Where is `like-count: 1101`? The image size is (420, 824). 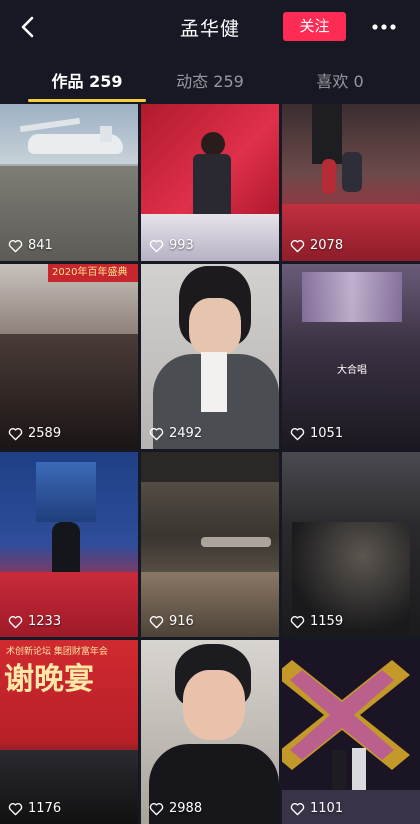
like-count: 1101 is located at coordinates (316, 808).